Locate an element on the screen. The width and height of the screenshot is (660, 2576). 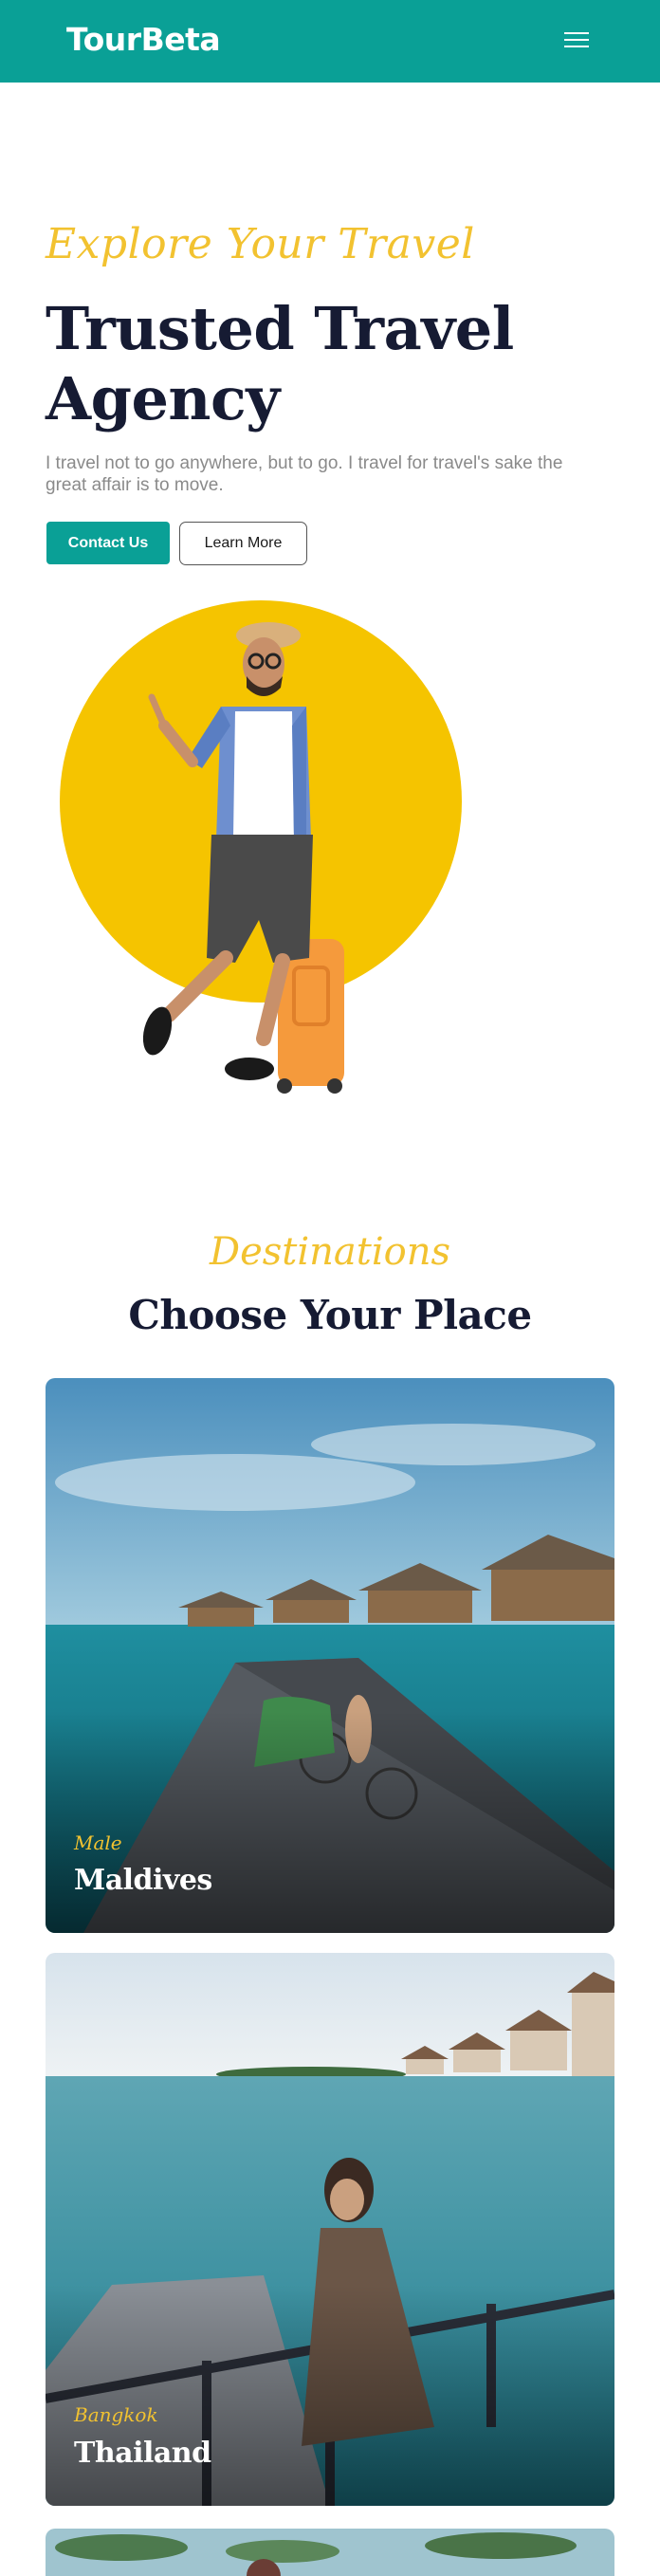
destinations-title: Choose Your Place is located at coordinates (330, 1315).